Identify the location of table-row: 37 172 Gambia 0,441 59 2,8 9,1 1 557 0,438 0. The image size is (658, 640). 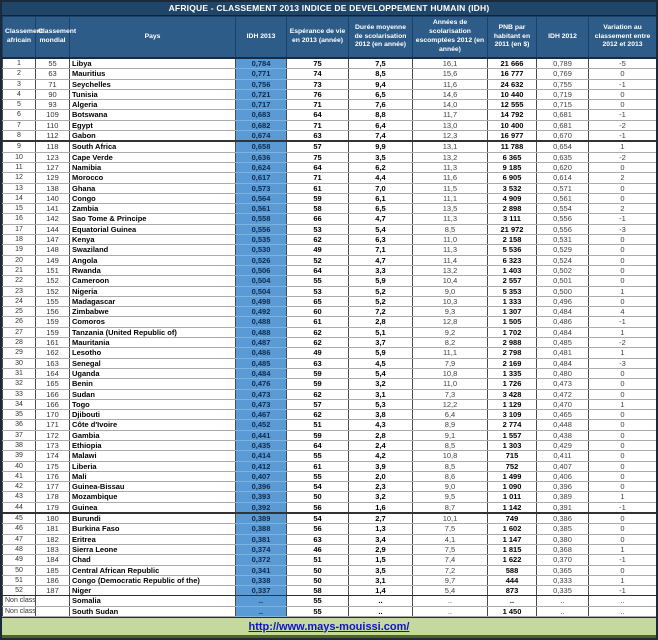
(329, 435).